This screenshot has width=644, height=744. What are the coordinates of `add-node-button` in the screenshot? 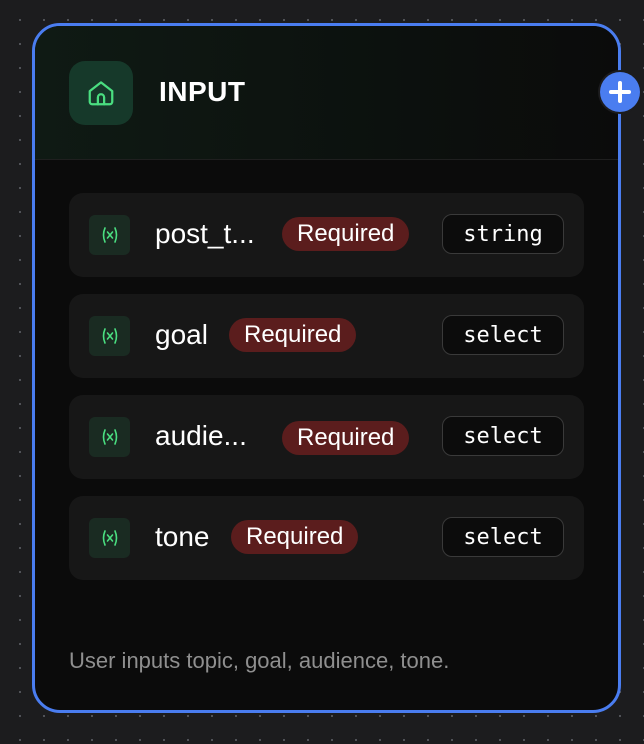 It's located at (620, 92).